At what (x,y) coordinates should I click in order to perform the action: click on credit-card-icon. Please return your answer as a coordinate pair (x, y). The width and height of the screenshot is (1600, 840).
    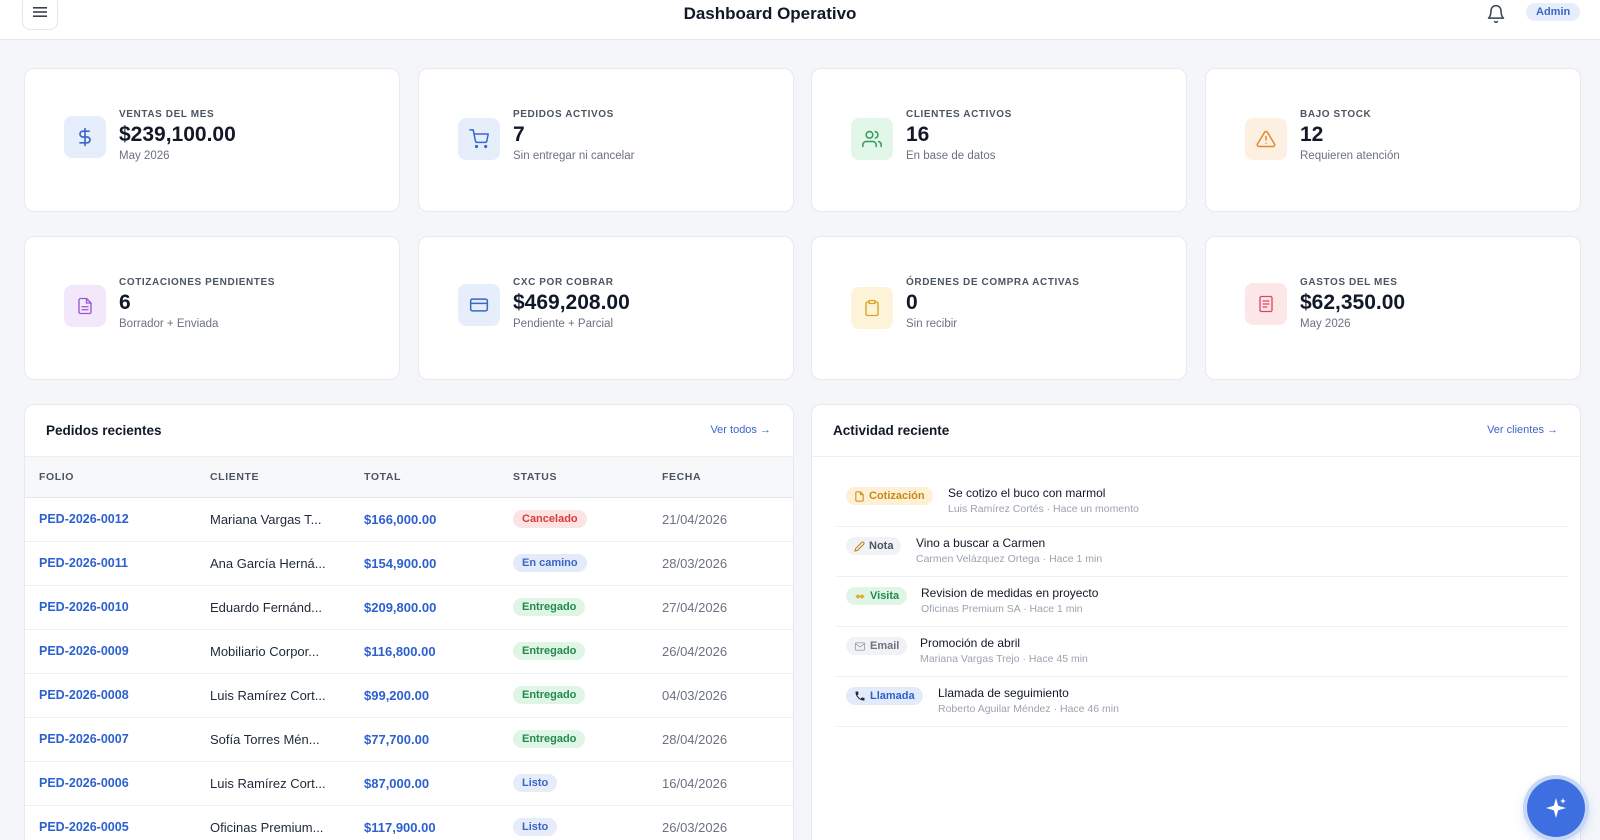
    Looking at the image, I should click on (479, 305).